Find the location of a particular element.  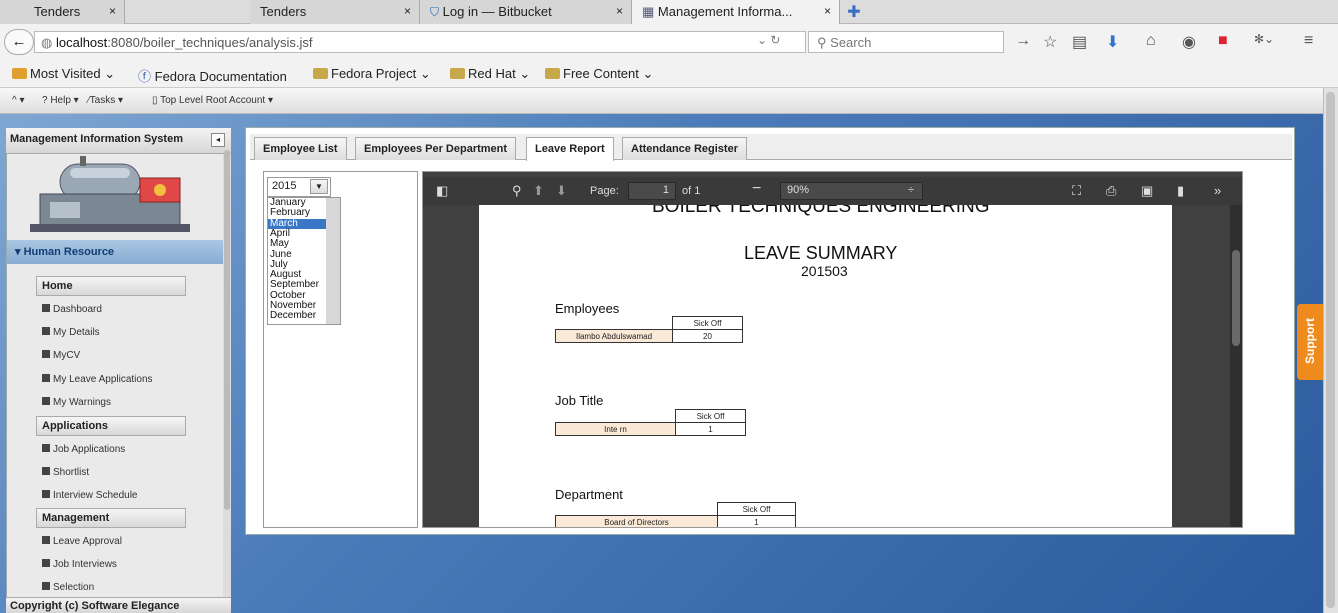

arrow-down-icon: ⬇ is located at coordinates (561, 191).